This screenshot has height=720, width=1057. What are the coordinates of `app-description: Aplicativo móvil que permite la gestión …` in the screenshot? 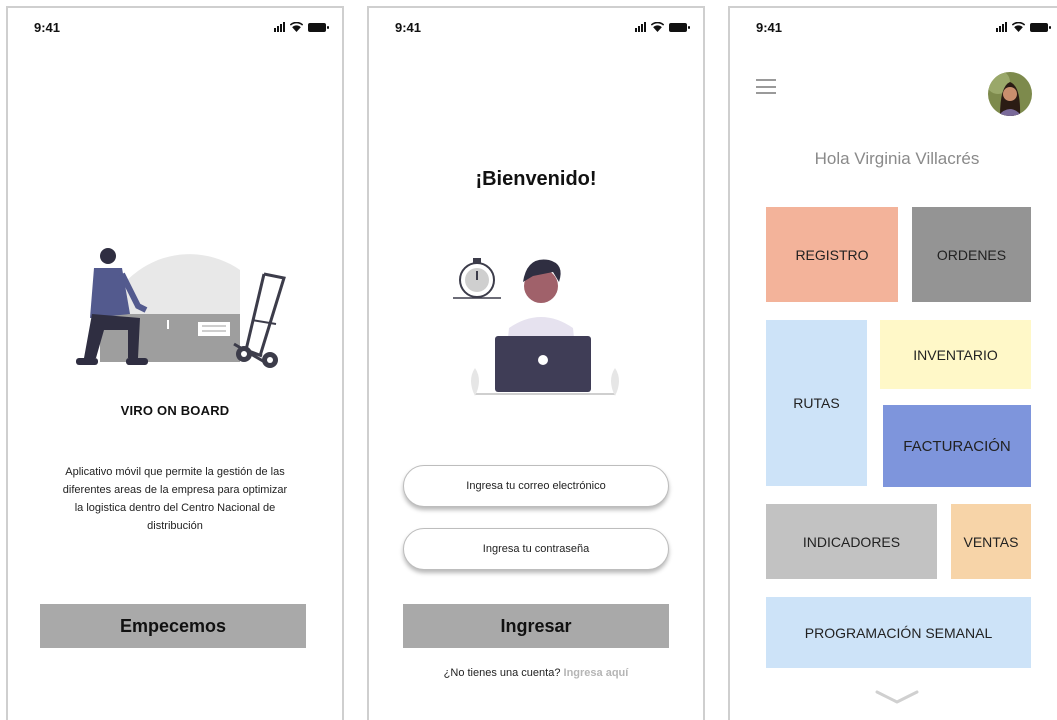 It's located at (175, 499).